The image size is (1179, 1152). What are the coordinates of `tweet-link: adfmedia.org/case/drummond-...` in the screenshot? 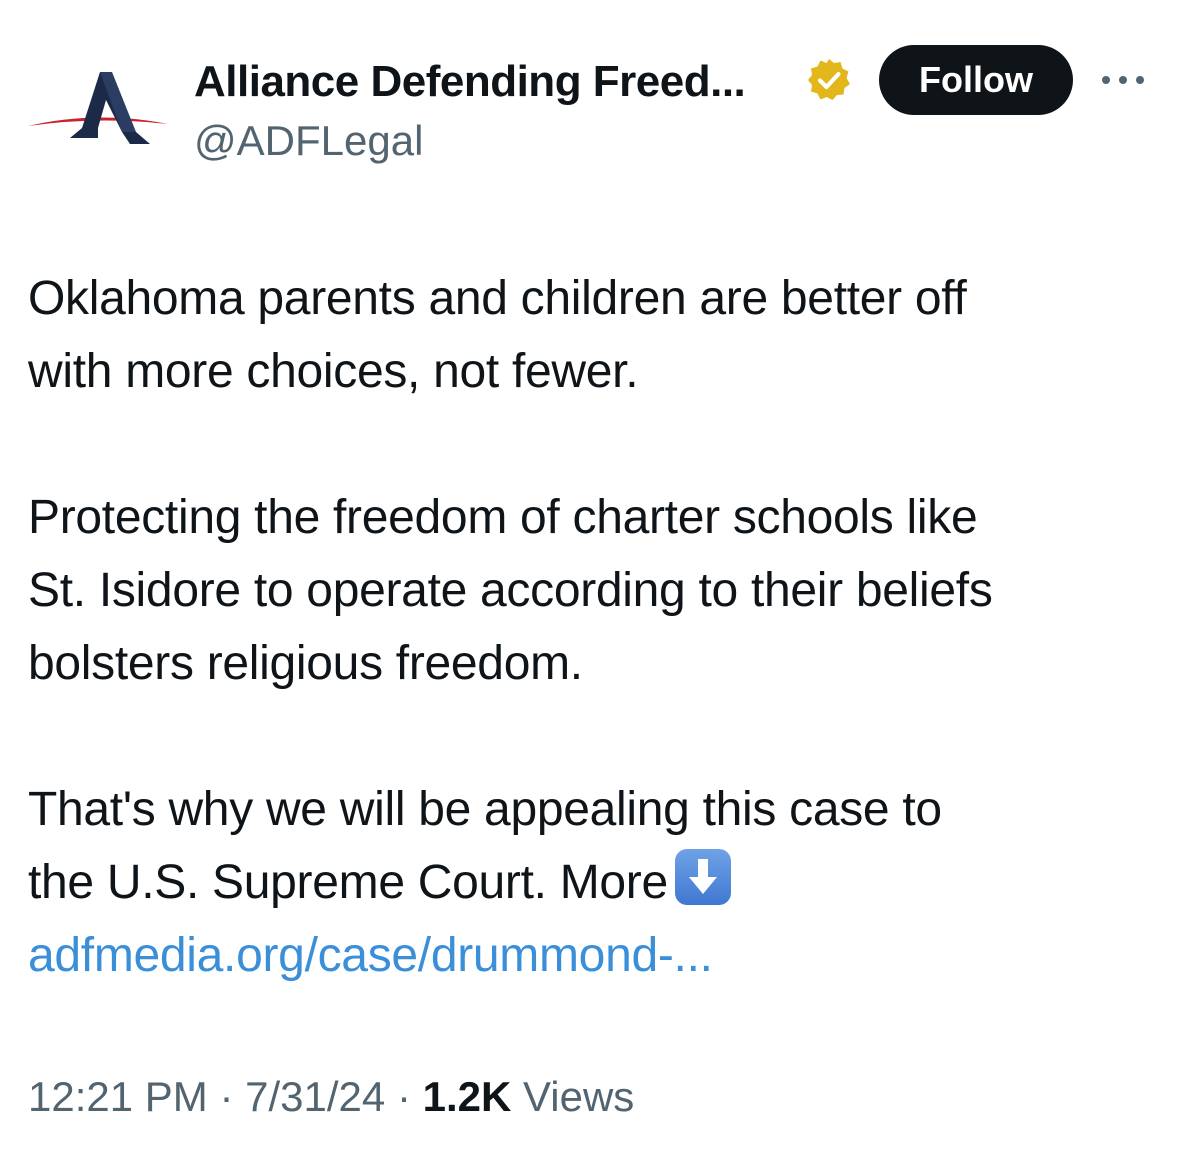 It's located at (595, 955).